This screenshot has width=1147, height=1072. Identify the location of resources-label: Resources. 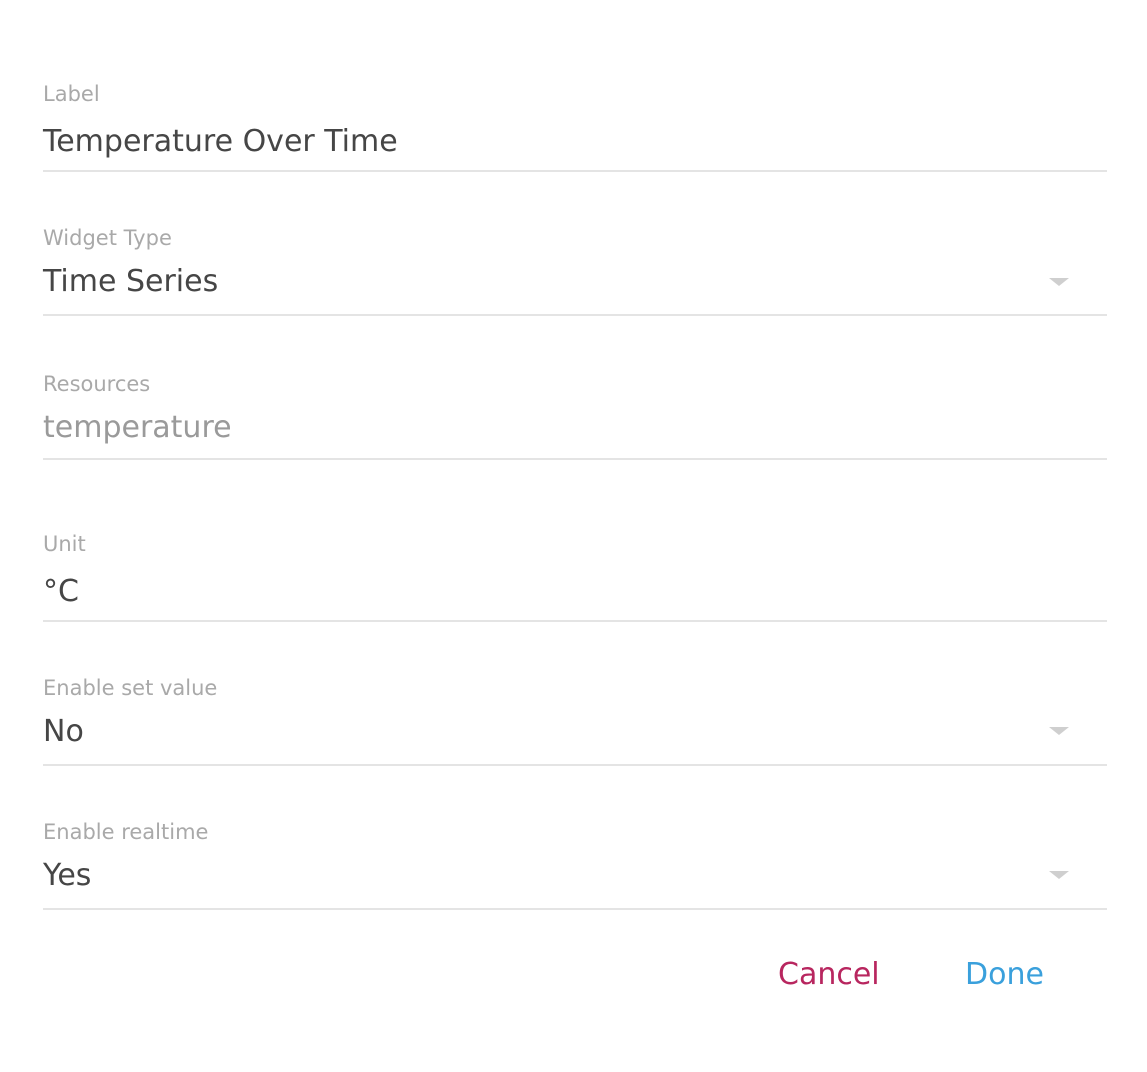
(97, 384).